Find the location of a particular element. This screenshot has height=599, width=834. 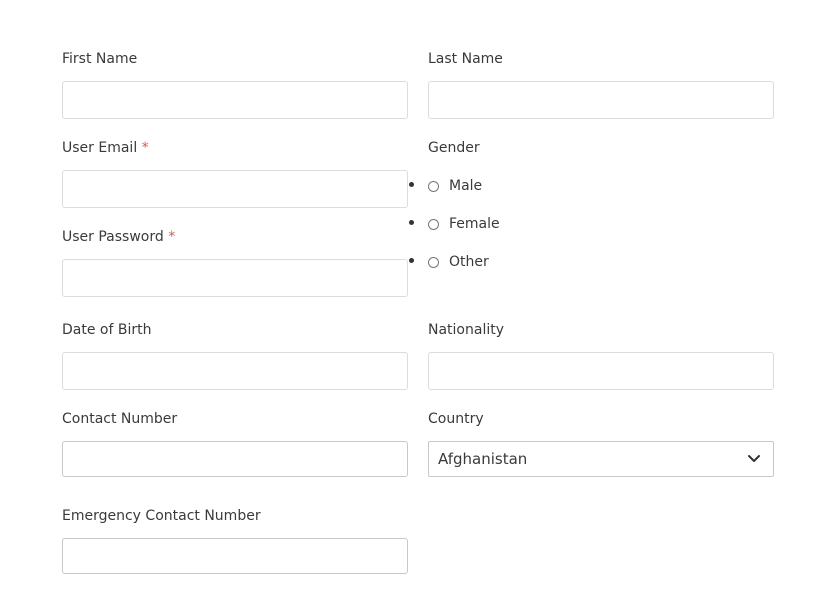

chevron-down-icon is located at coordinates (754, 458).